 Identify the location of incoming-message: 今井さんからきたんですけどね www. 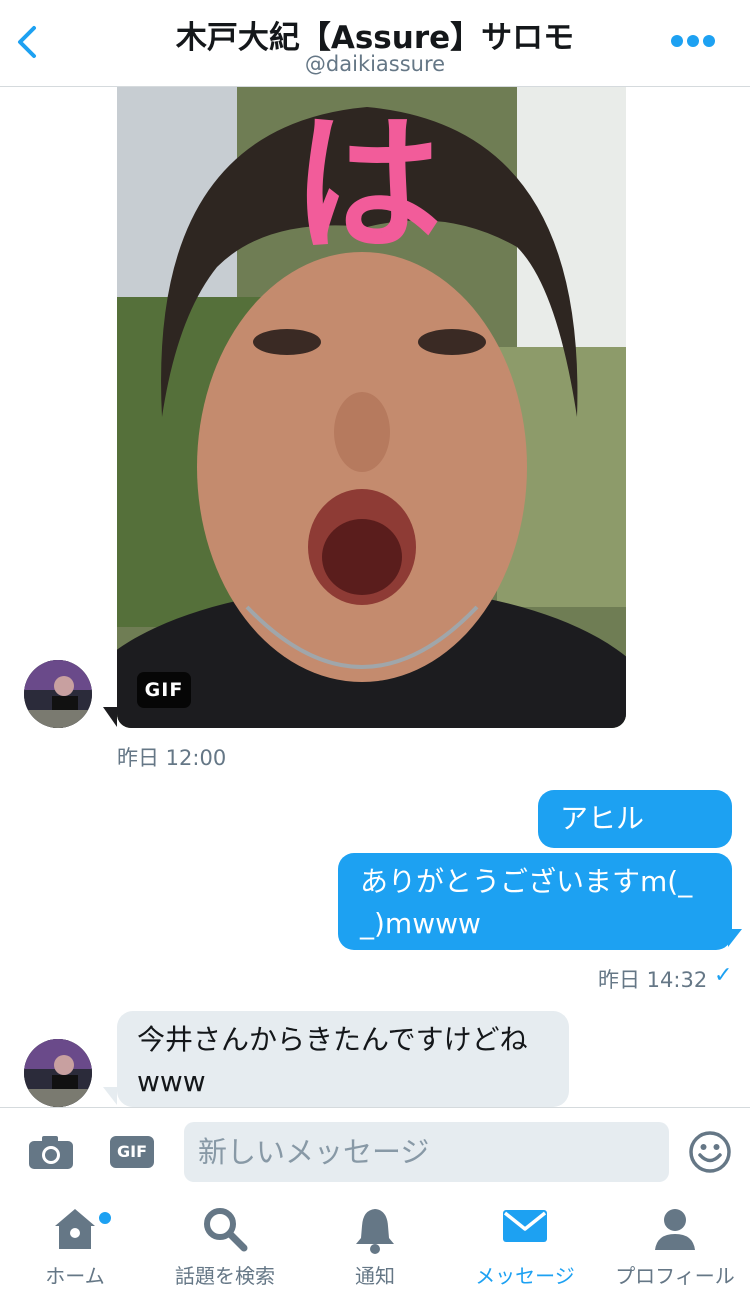
(343, 1059).